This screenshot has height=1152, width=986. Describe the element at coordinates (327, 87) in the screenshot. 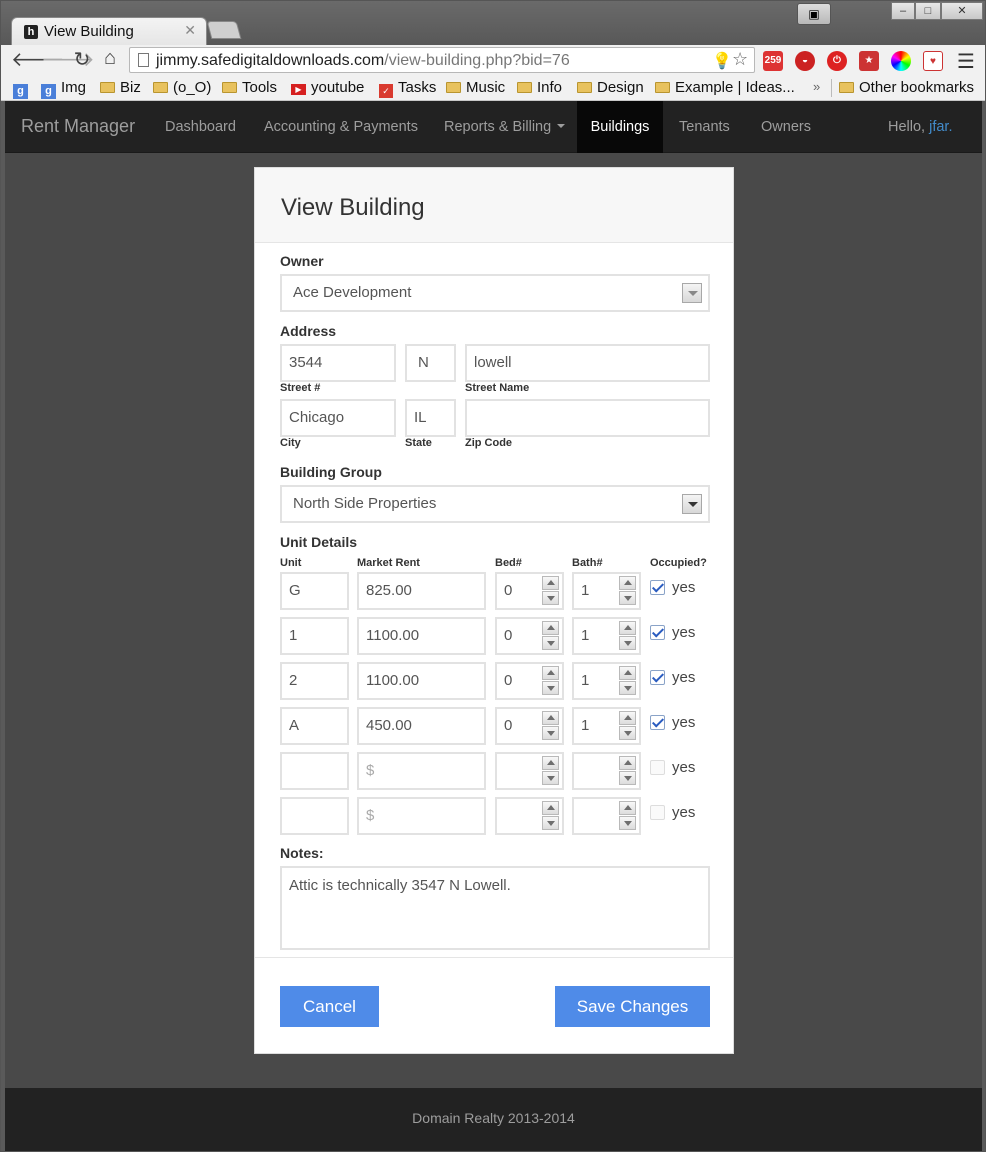

I see `bookmark-youtube: ▶ youtube` at that location.